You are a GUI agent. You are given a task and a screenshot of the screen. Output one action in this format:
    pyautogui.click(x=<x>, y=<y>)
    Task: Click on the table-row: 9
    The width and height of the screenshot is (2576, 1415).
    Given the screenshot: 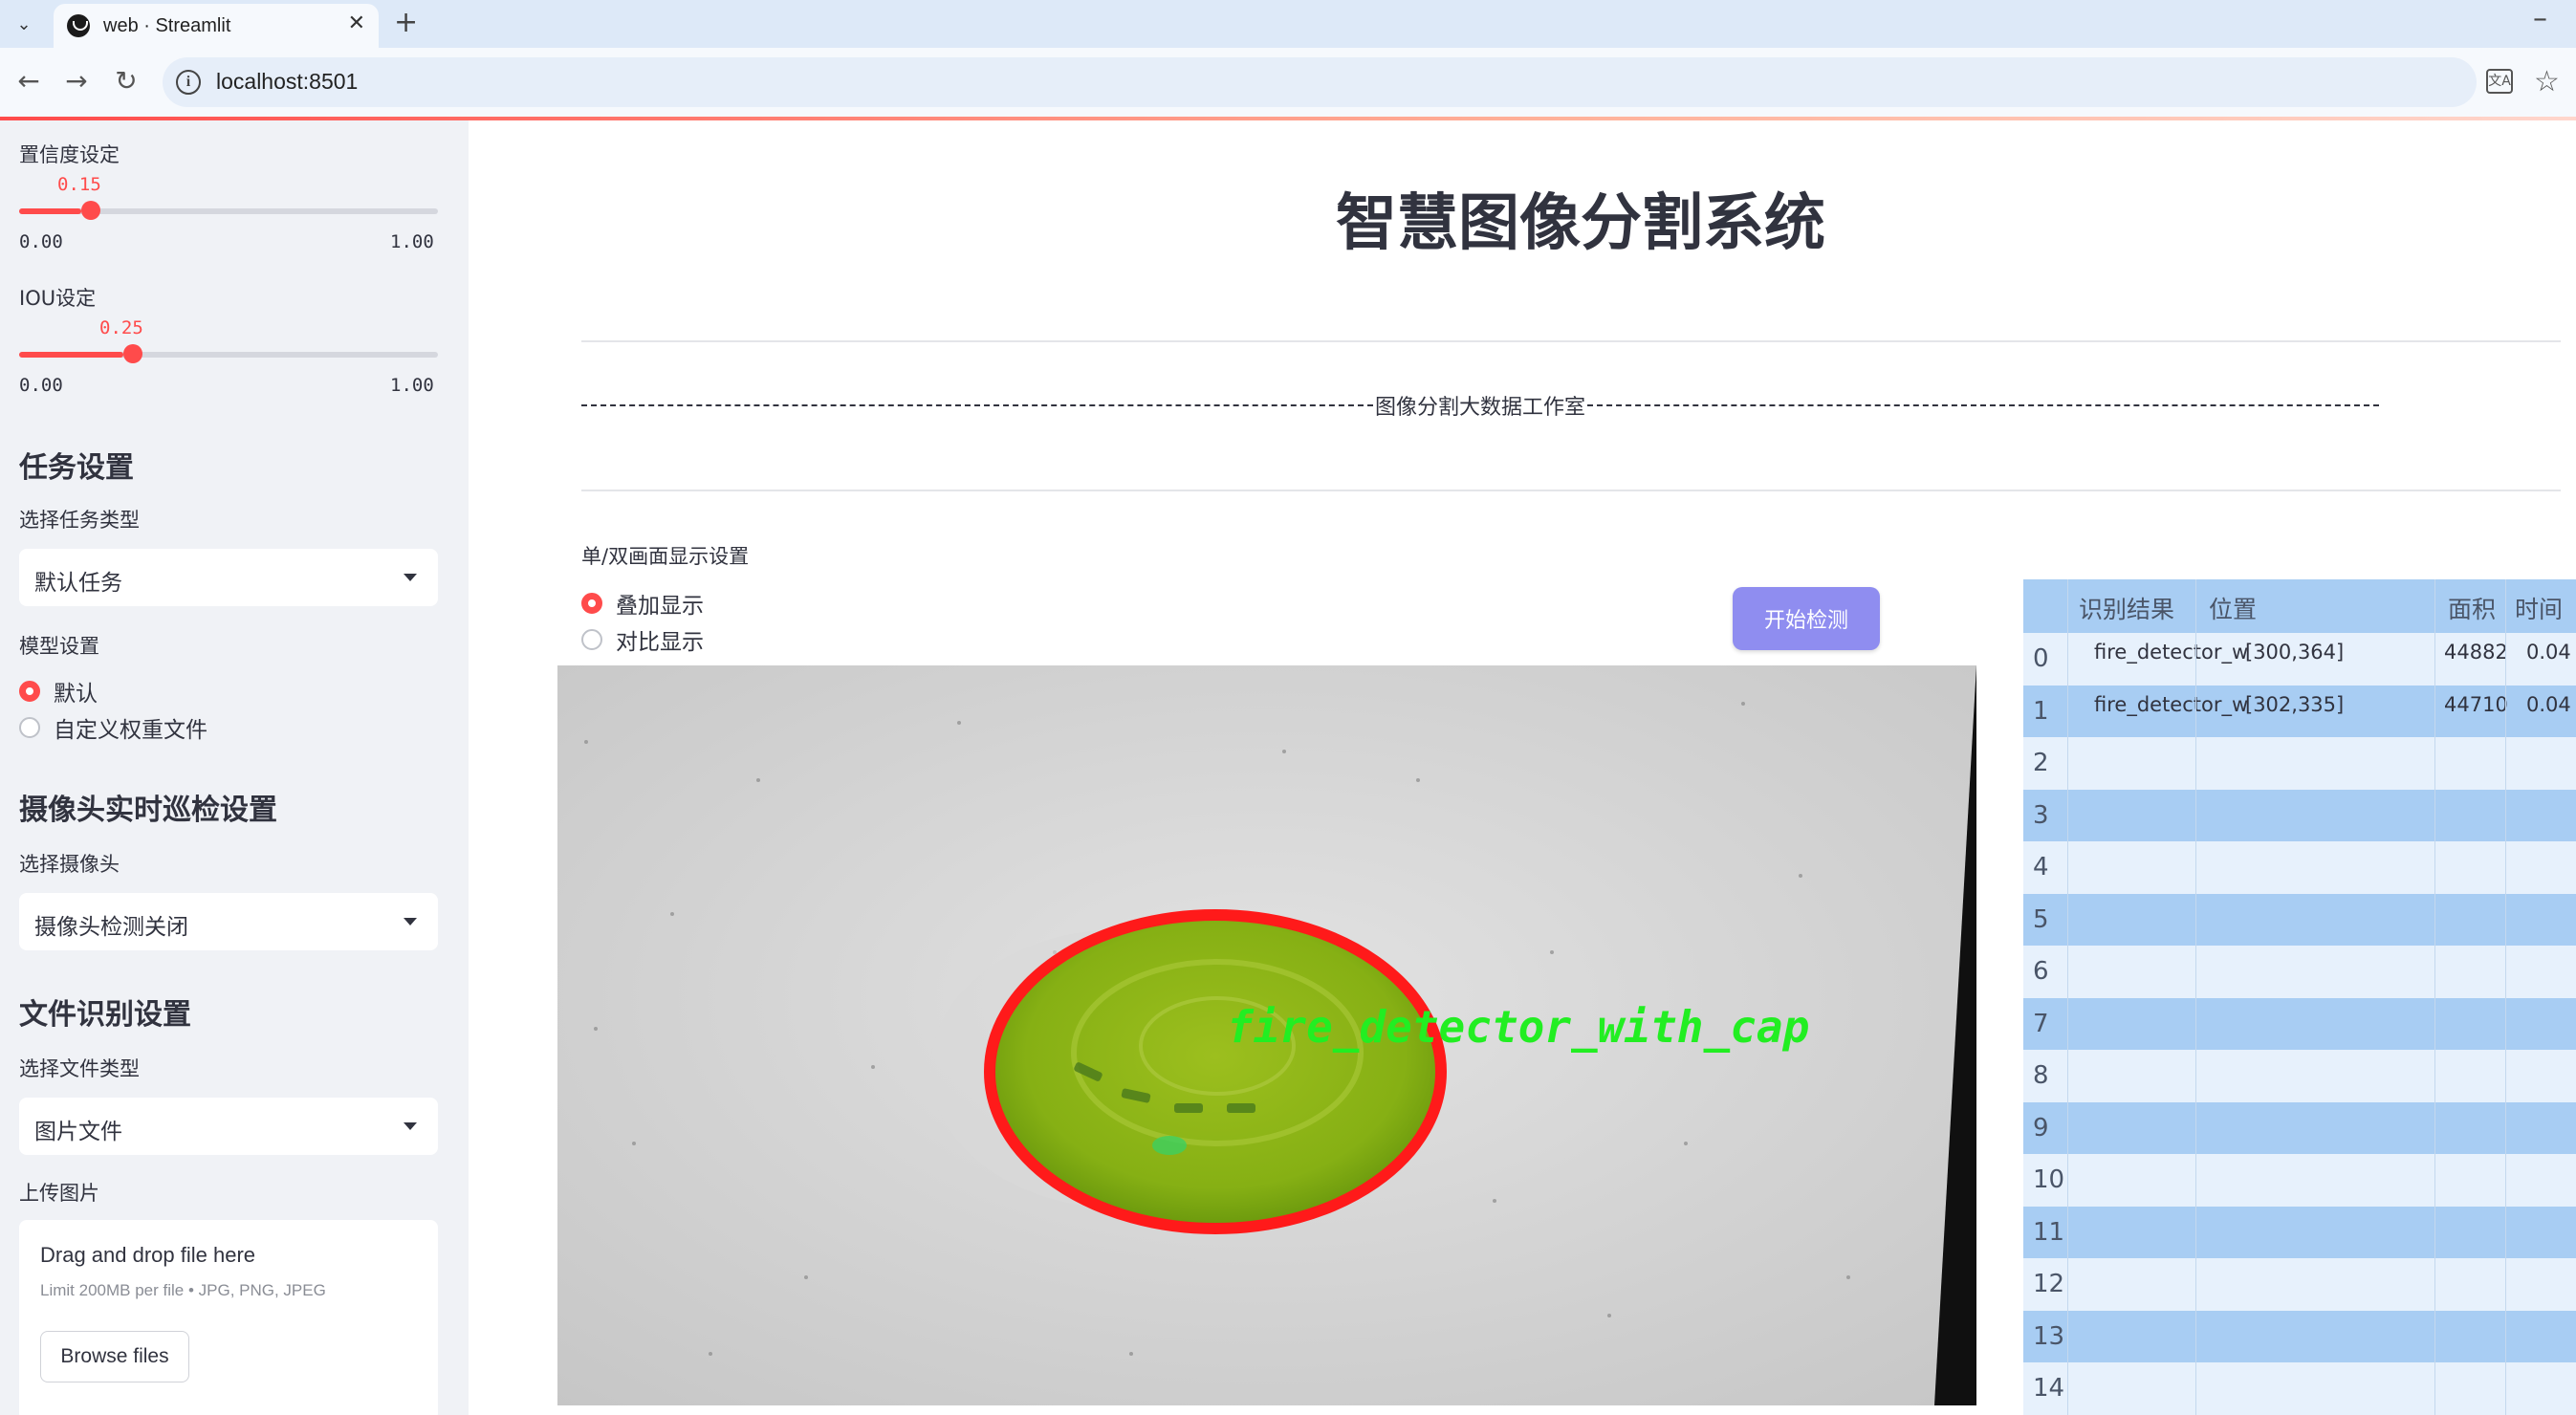 What is the action you would take?
    pyautogui.click(x=2299, y=1127)
    